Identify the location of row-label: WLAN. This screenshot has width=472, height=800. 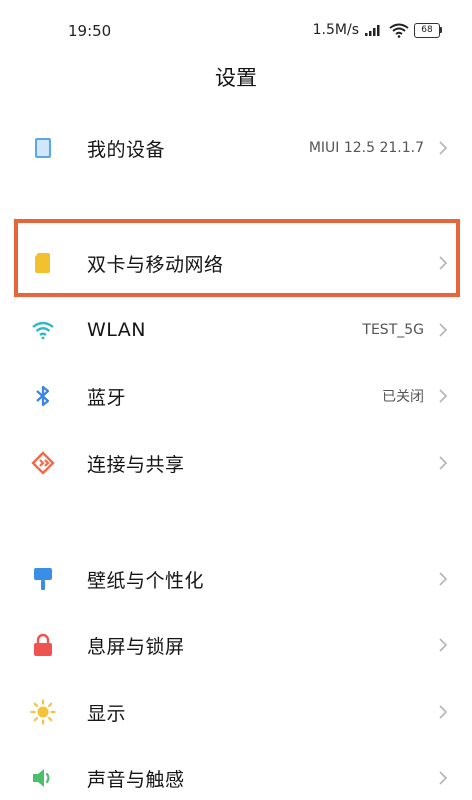
(117, 330).